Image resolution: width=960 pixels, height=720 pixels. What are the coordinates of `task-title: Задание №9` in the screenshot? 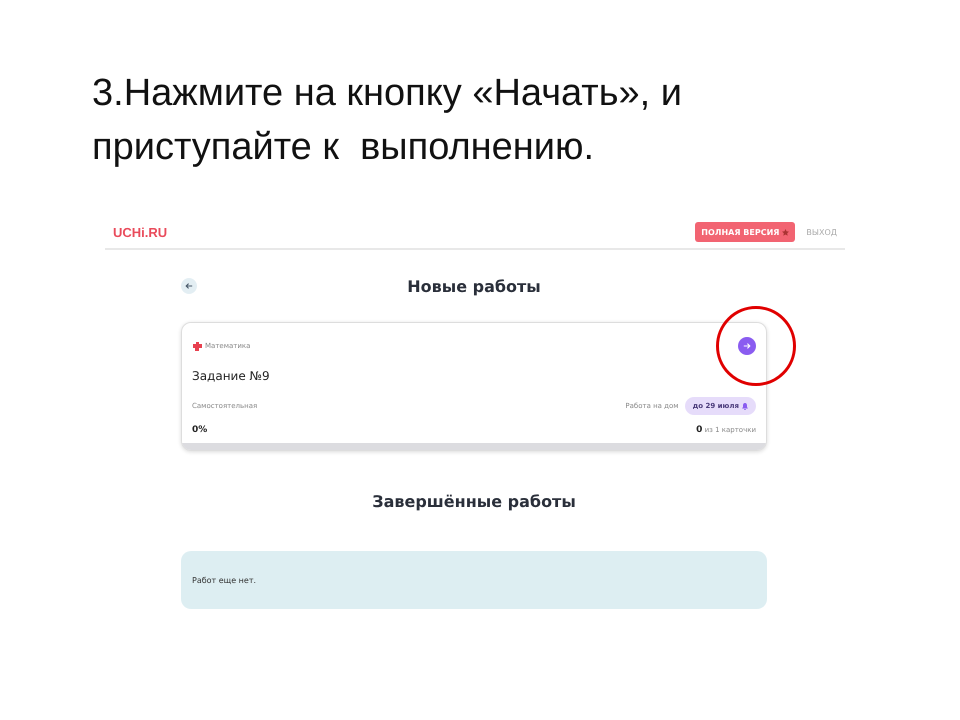 It's located at (231, 376).